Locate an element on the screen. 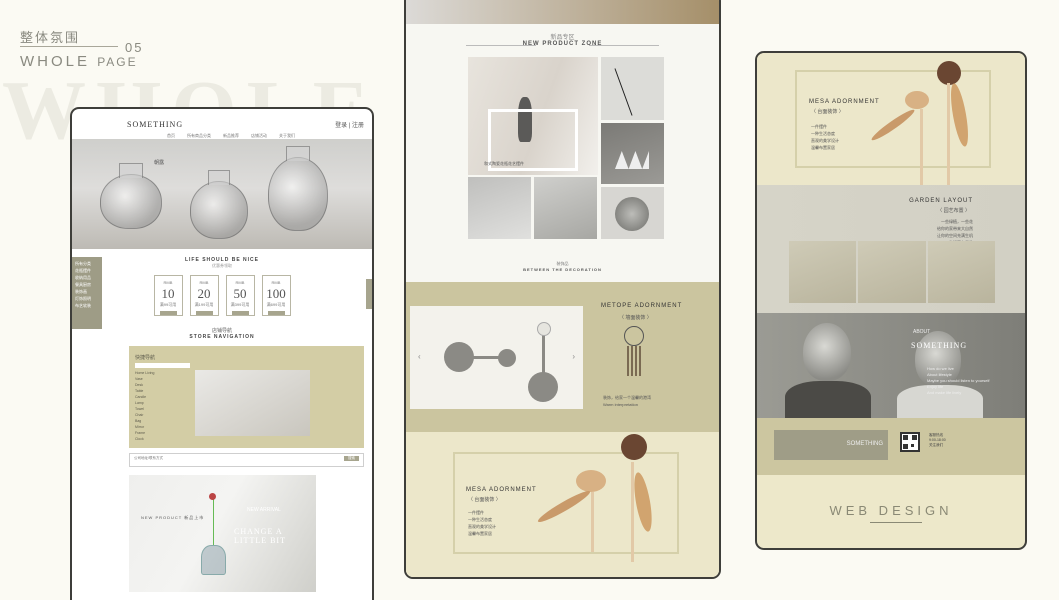 Image resolution: width=1059 pixels, height=600 pixels. list-item: Clock is located at coordinates (165, 439).